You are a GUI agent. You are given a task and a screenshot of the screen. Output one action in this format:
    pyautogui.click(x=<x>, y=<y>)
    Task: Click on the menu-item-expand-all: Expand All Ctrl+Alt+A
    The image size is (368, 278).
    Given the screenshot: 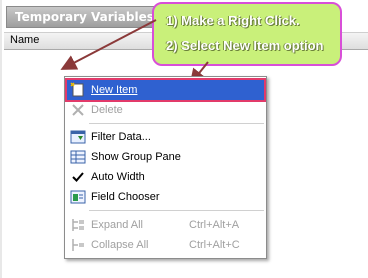 What is the action you would take?
    pyautogui.click(x=165, y=225)
    